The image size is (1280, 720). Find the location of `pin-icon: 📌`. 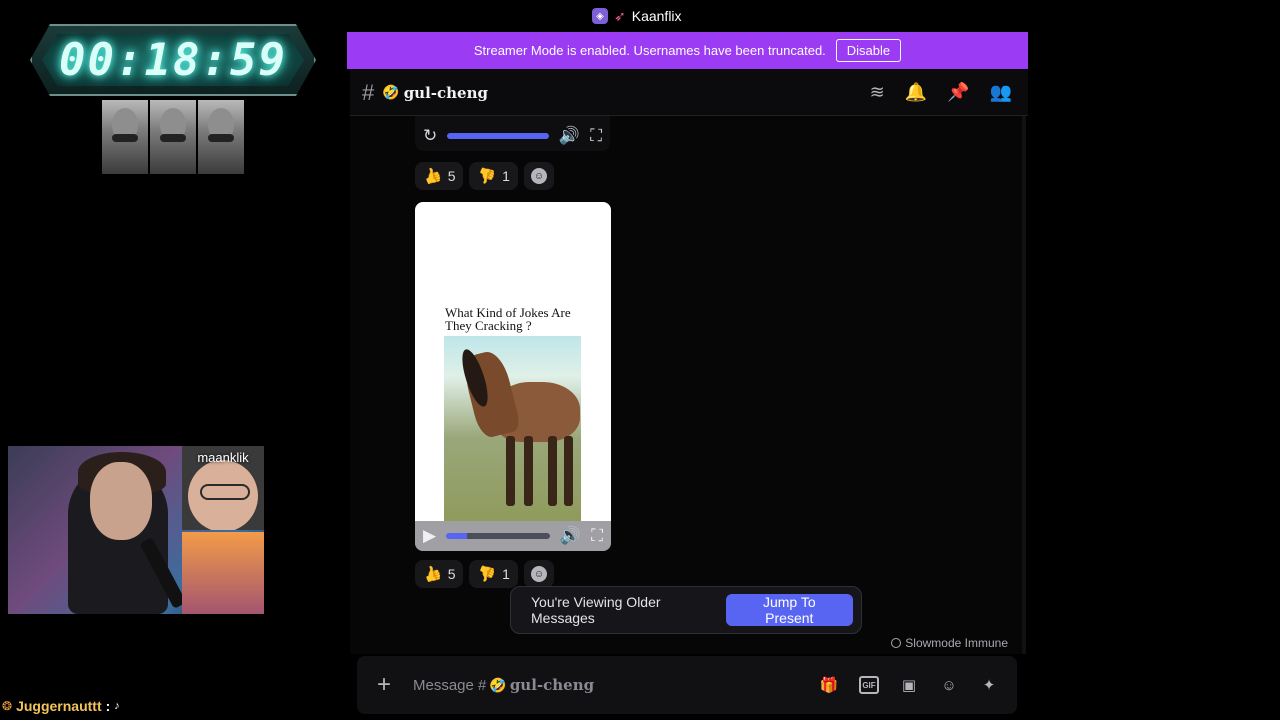

pin-icon: 📌 is located at coordinates (958, 92).